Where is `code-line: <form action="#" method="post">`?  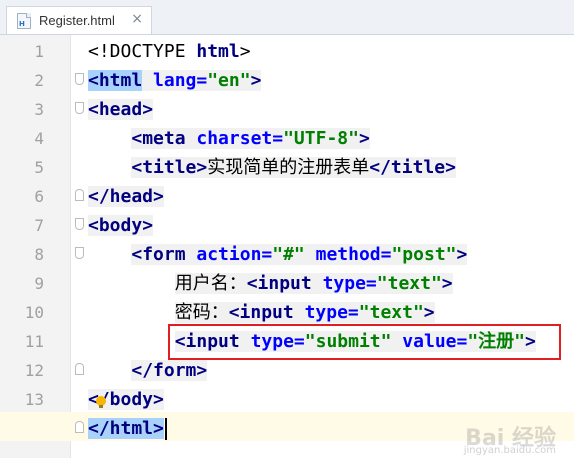
code-line: <form action="#" method="post"> is located at coordinates (278, 254).